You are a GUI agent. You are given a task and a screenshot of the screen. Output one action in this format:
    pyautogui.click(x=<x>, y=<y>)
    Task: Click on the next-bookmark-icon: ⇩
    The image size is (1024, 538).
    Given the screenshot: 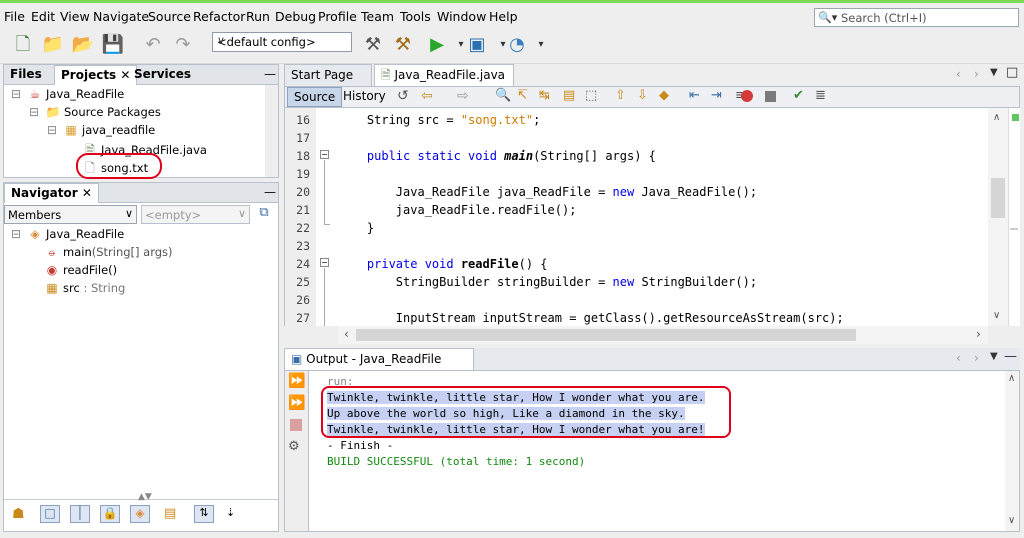 What is the action you would take?
    pyautogui.click(x=642, y=95)
    